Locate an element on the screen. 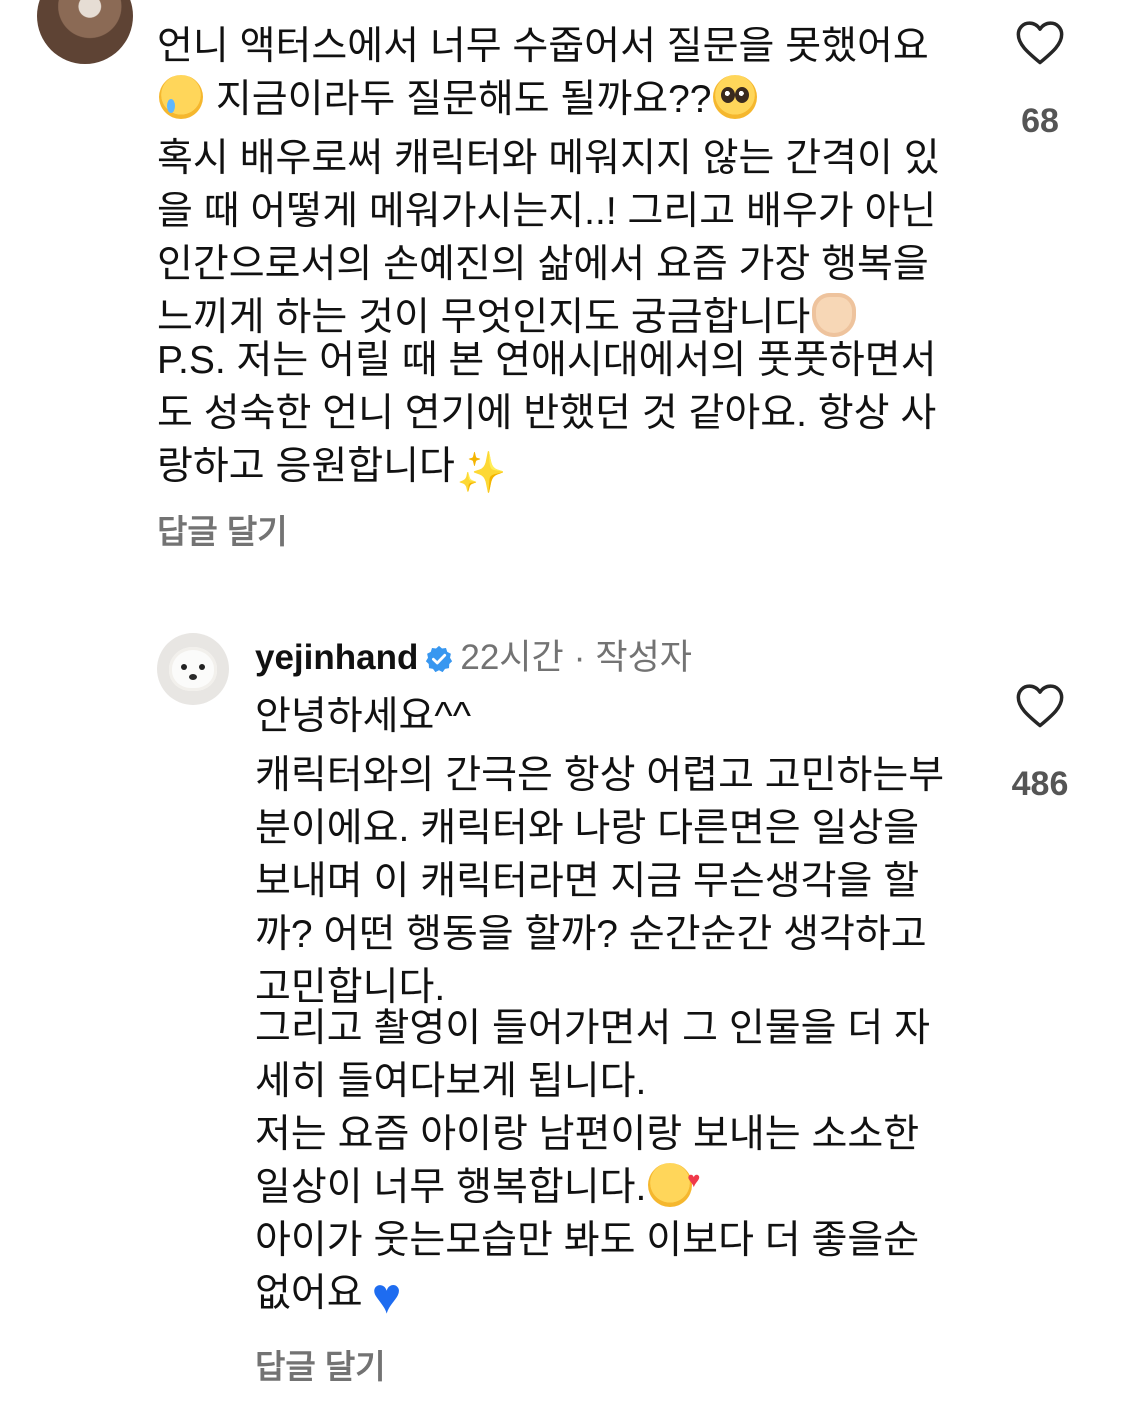  comment-line: 도 성숙한 언니 연기에 반했던 것 같아요. 항상 사 is located at coordinates (547, 413).